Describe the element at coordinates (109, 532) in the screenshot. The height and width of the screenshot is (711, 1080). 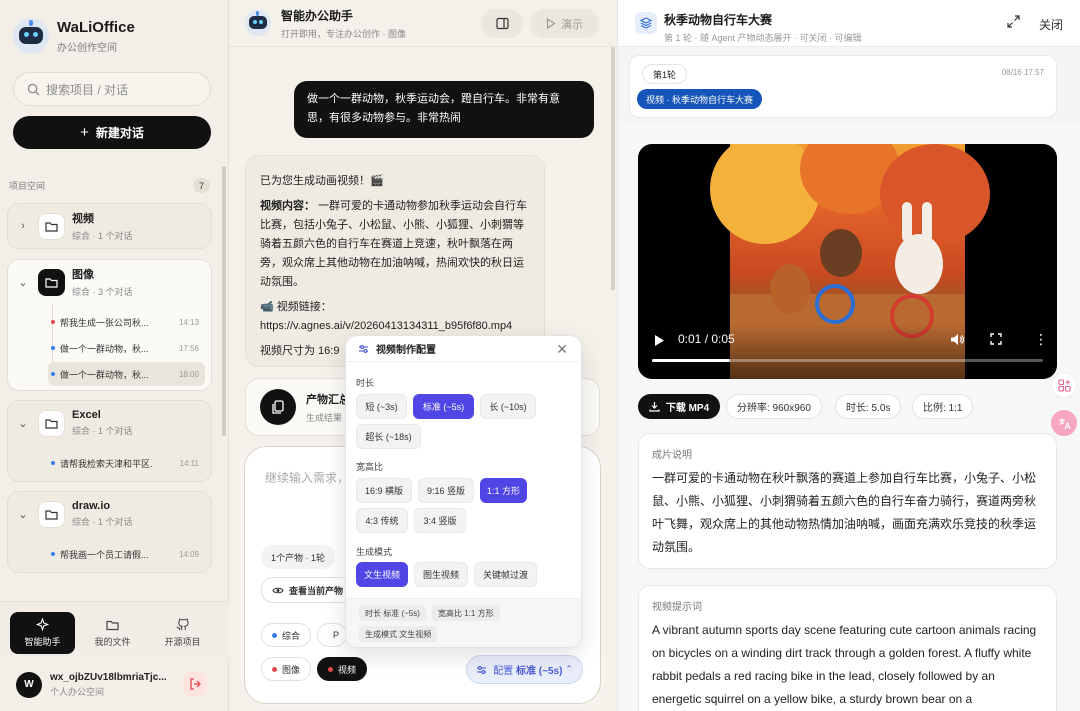
I see `project-item-drawio: ⌄ draw.io 综合 · 1 个对话 帮我画一个员工请假... 14:09` at that location.